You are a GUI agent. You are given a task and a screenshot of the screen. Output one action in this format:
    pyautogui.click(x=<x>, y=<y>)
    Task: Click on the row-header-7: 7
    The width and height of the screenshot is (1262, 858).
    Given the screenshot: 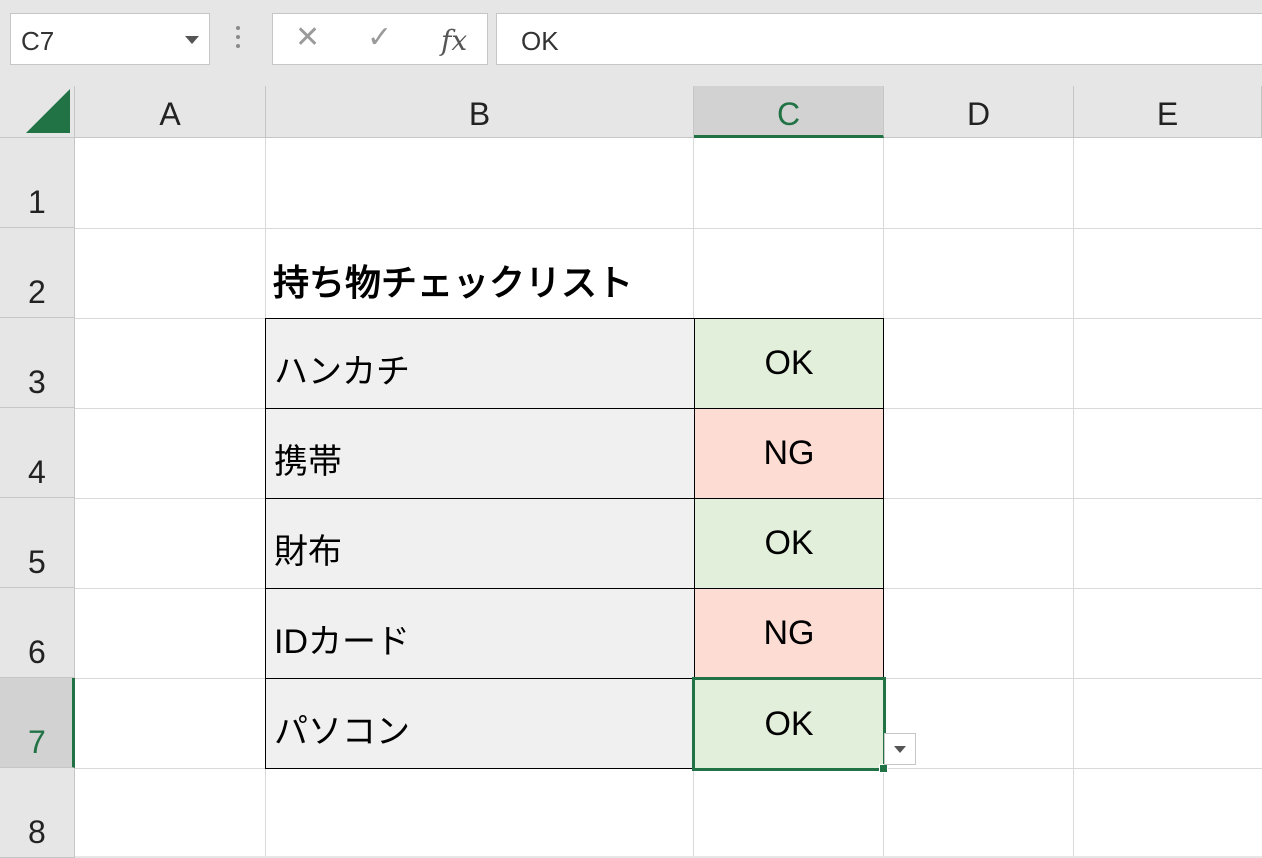 What is the action you would take?
    pyautogui.click(x=37, y=723)
    